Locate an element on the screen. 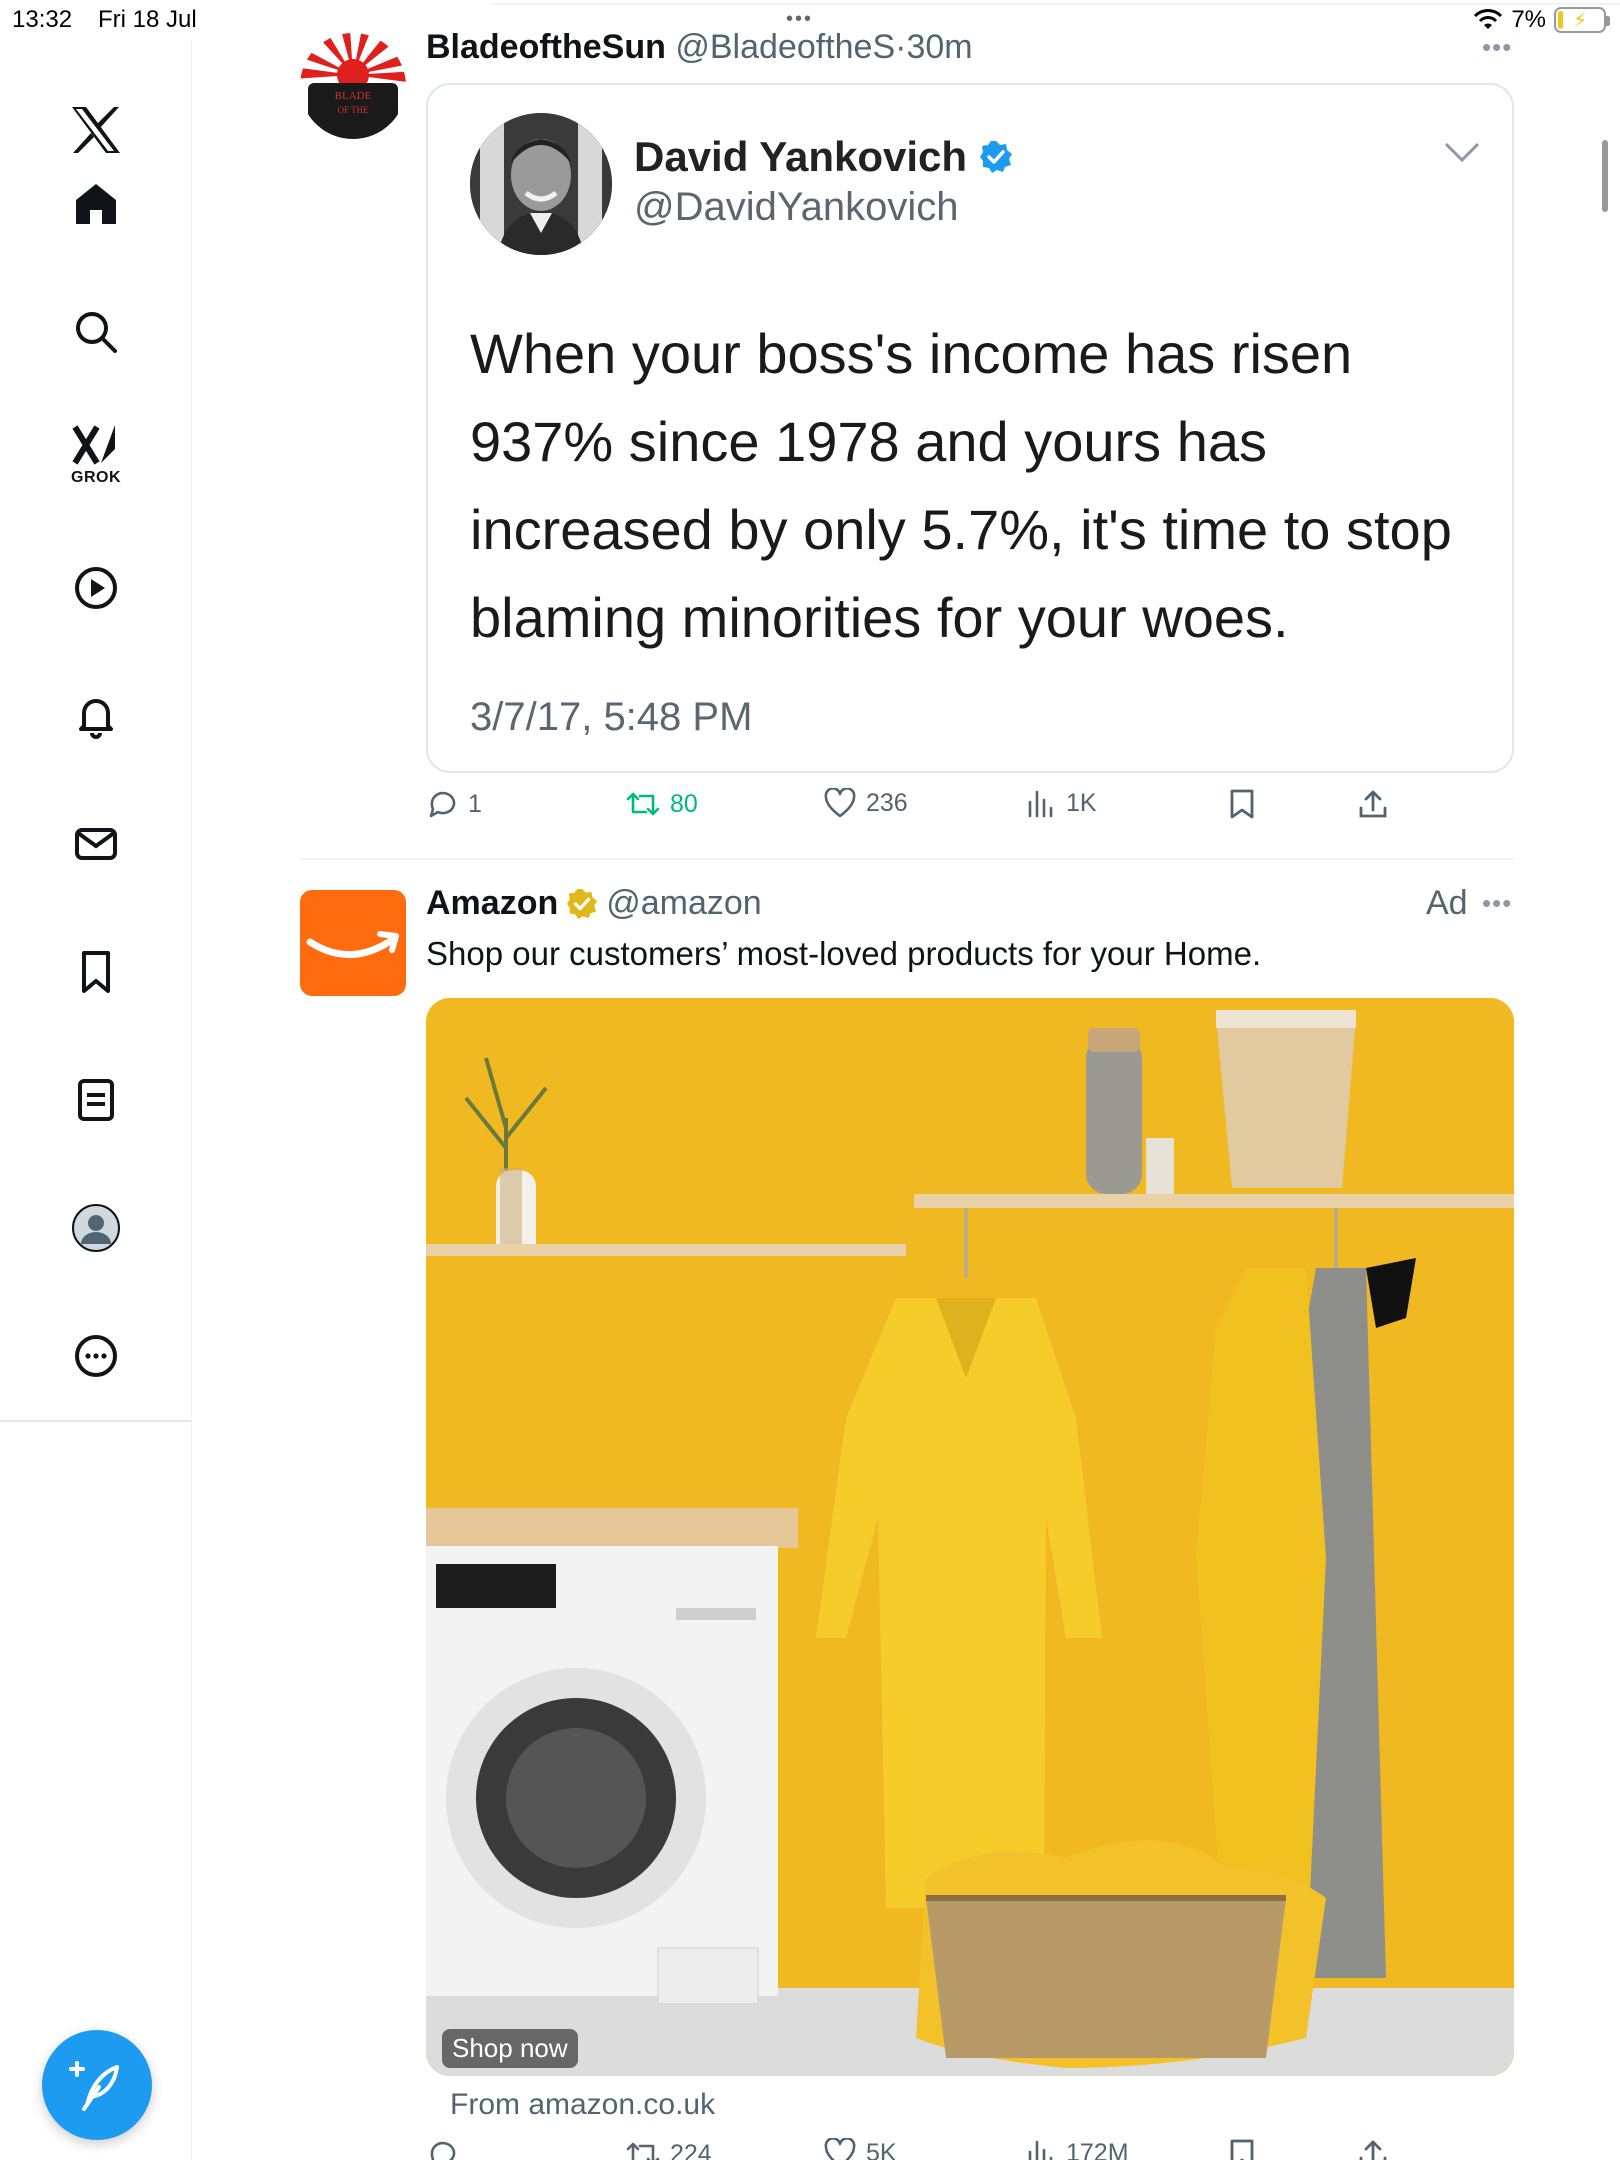  ad-label: Ad is located at coordinates (1447, 903).